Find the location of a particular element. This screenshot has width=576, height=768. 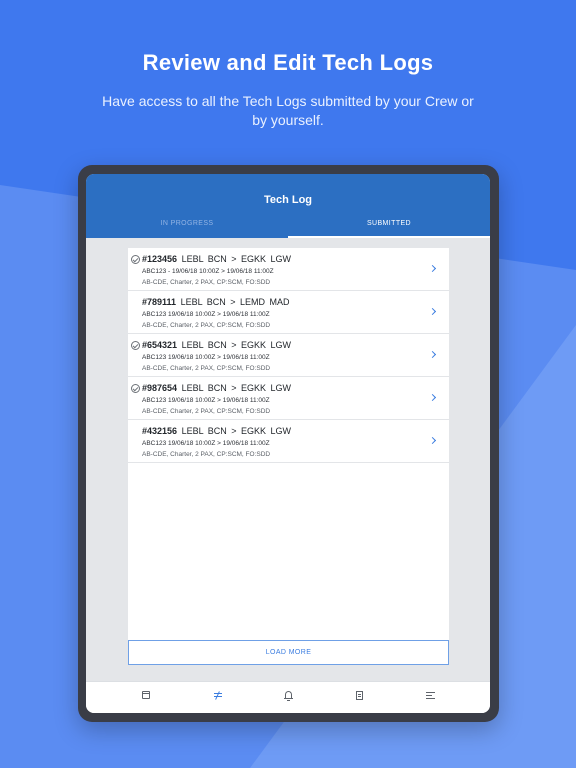

log-title: #432156 LEBL BCN > EGKK LGW is located at coordinates (216, 431).